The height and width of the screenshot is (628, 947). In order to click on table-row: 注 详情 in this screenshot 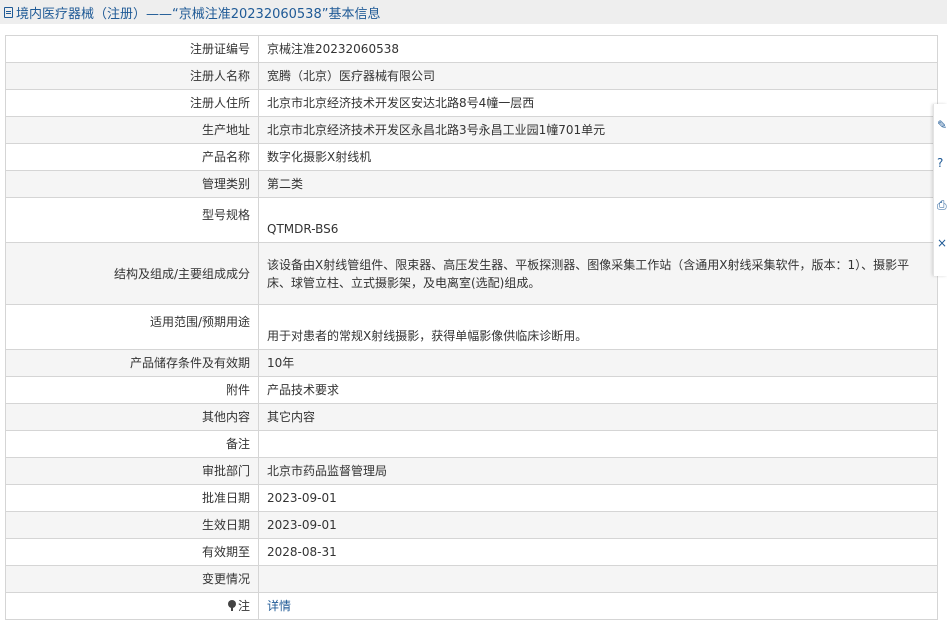, I will do `click(471, 606)`.